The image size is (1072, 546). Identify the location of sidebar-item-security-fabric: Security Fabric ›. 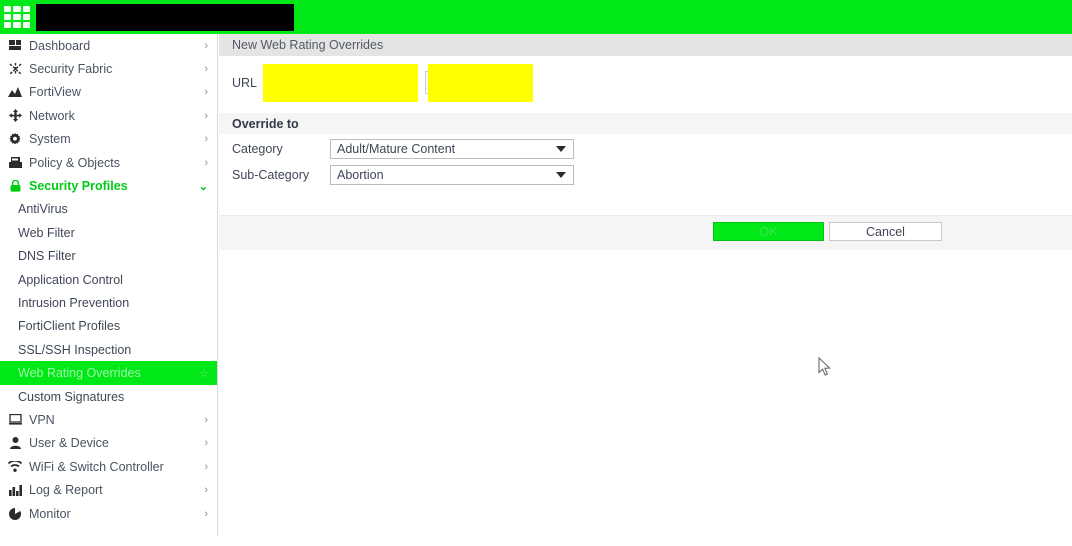
(108, 68).